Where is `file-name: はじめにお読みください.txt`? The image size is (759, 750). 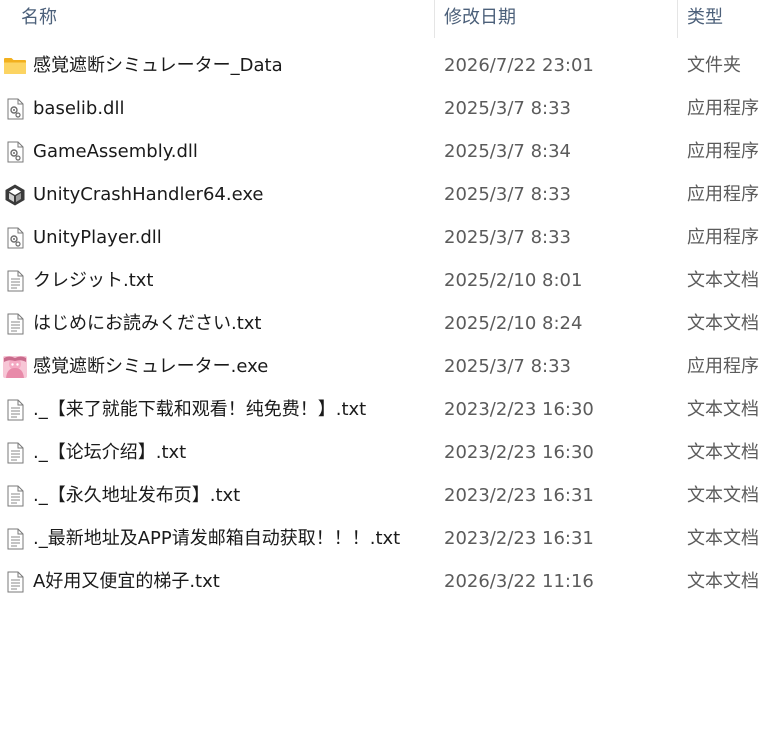
file-name: はじめにお読みください.txt is located at coordinates (147, 323).